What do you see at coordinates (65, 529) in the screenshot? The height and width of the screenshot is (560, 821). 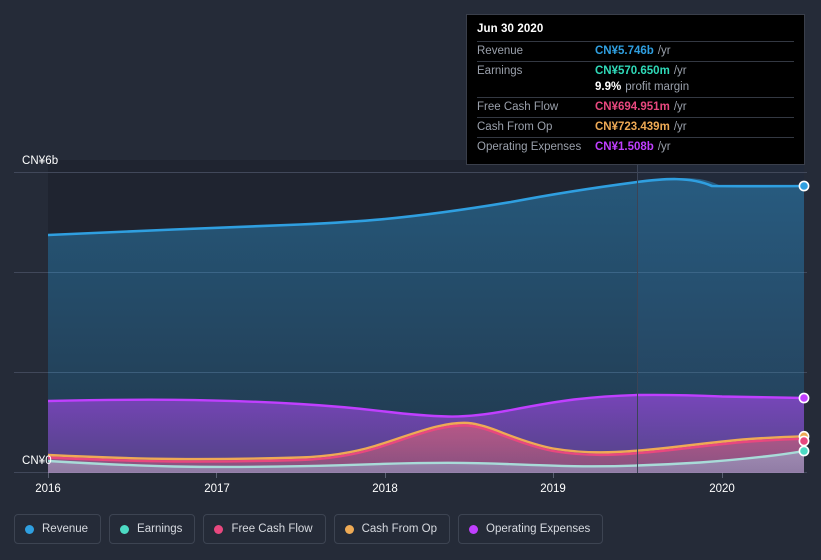 I see `legend-label-revenue: Revenue` at bounding box center [65, 529].